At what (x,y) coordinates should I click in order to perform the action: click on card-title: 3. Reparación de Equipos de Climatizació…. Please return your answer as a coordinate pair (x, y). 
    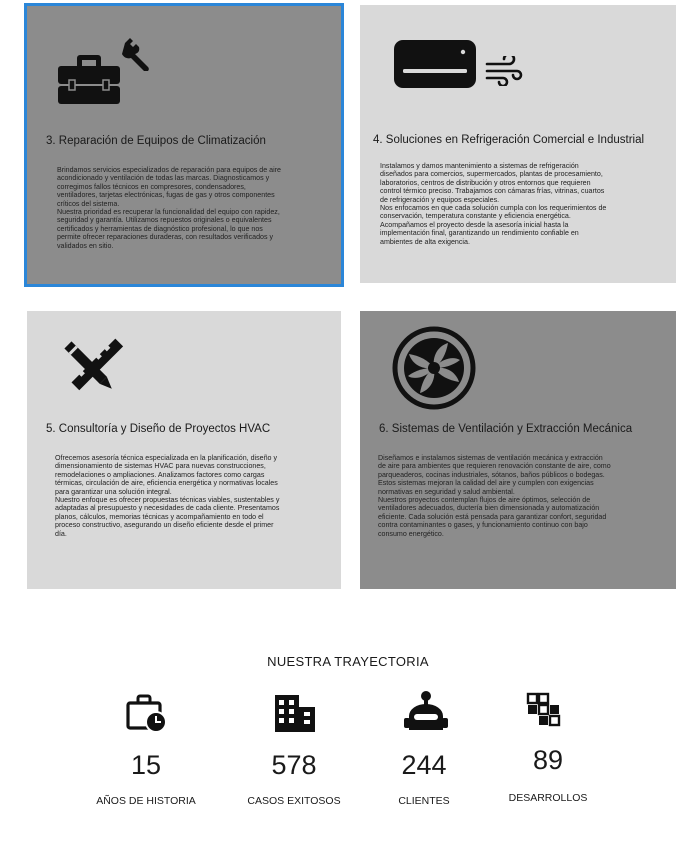
    Looking at the image, I should click on (156, 141).